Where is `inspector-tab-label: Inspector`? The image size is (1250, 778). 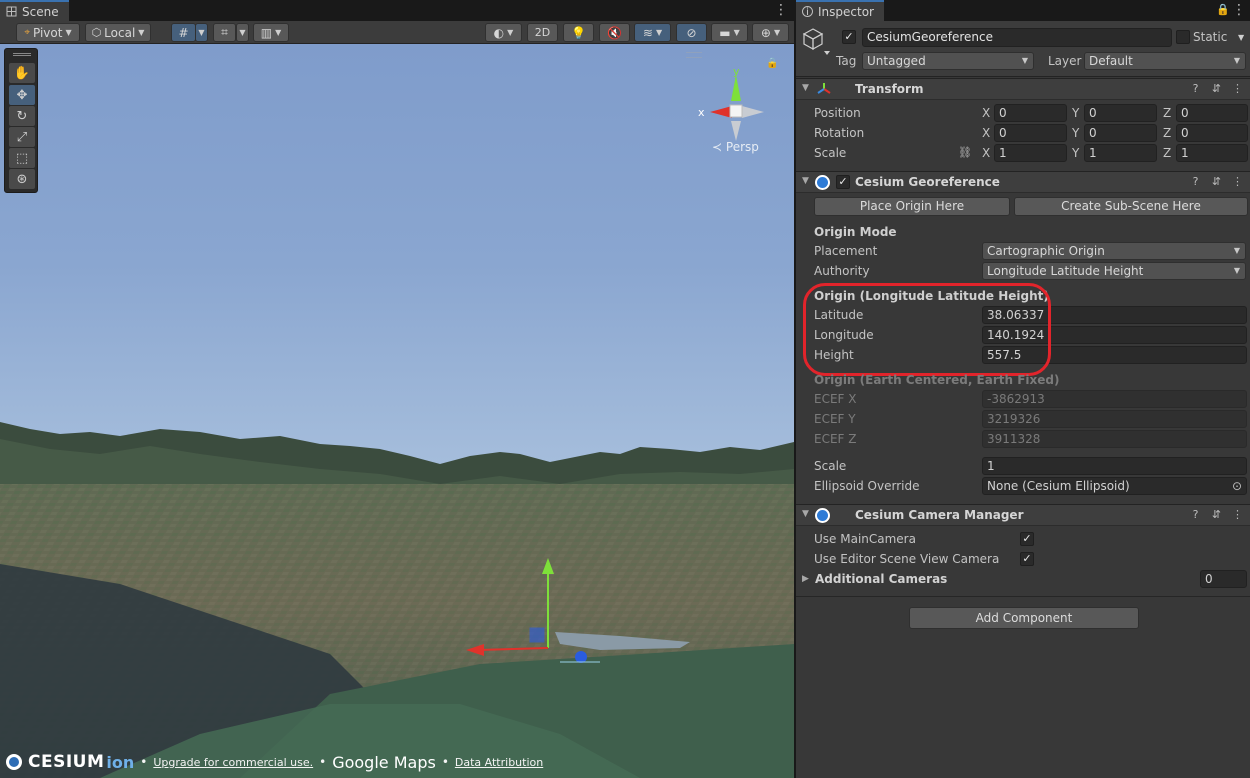
inspector-tab-label: Inspector is located at coordinates (846, 11).